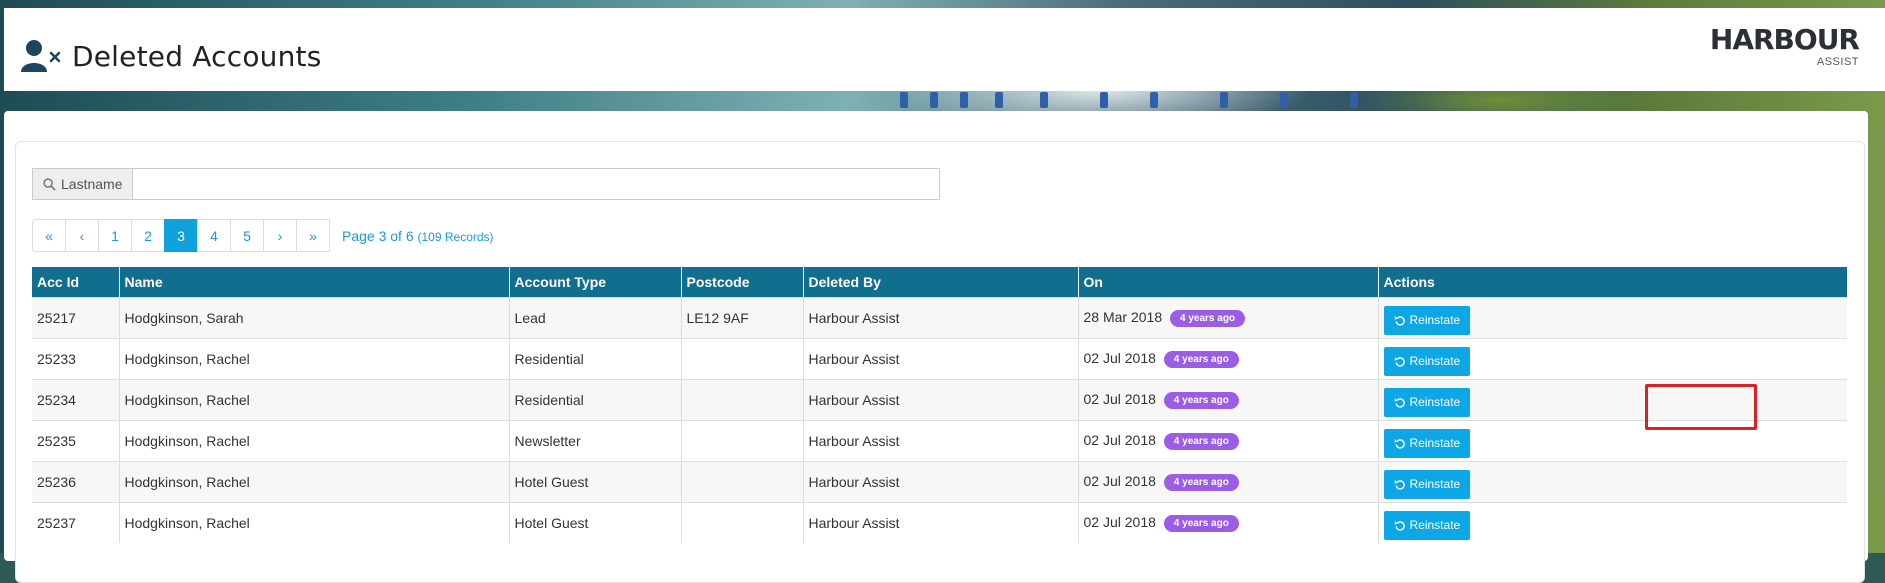 The height and width of the screenshot is (583, 1885). What do you see at coordinates (742, 282) in the screenshot?
I see `column-postcode: Postcode` at bounding box center [742, 282].